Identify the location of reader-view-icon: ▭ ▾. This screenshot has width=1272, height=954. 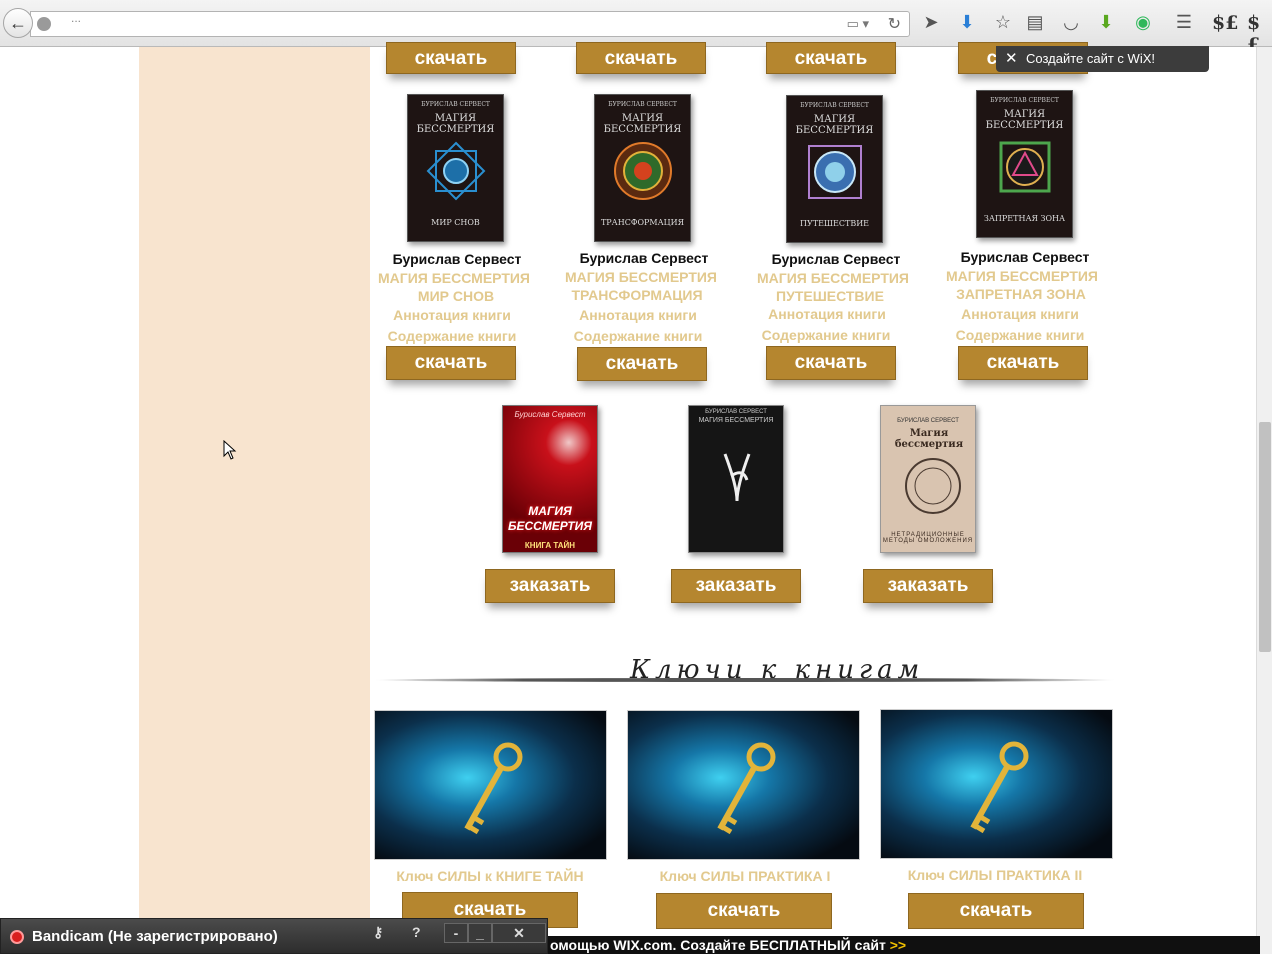
(858, 24).